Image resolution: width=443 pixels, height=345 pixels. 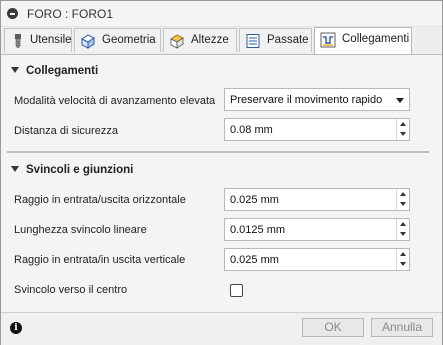 What do you see at coordinates (129, 40) in the screenshot?
I see `tab-geometria-label: Geometria` at bounding box center [129, 40].